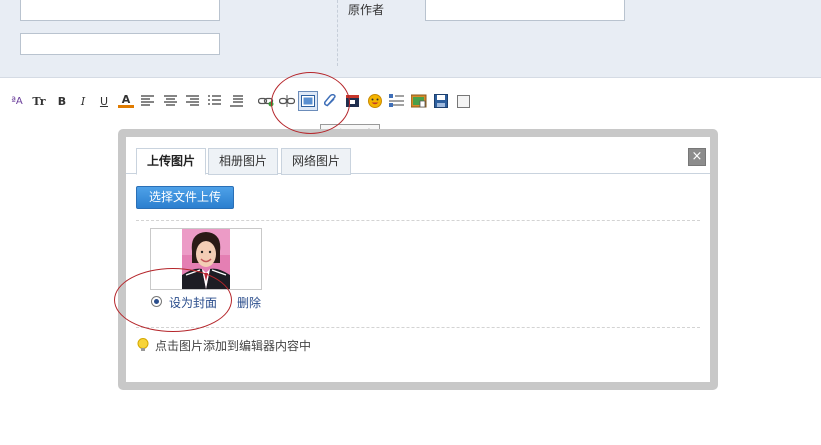 The width and height of the screenshot is (821, 445). What do you see at coordinates (316, 161) in the screenshot?
I see `tab-web-image: 网络图片` at bounding box center [316, 161].